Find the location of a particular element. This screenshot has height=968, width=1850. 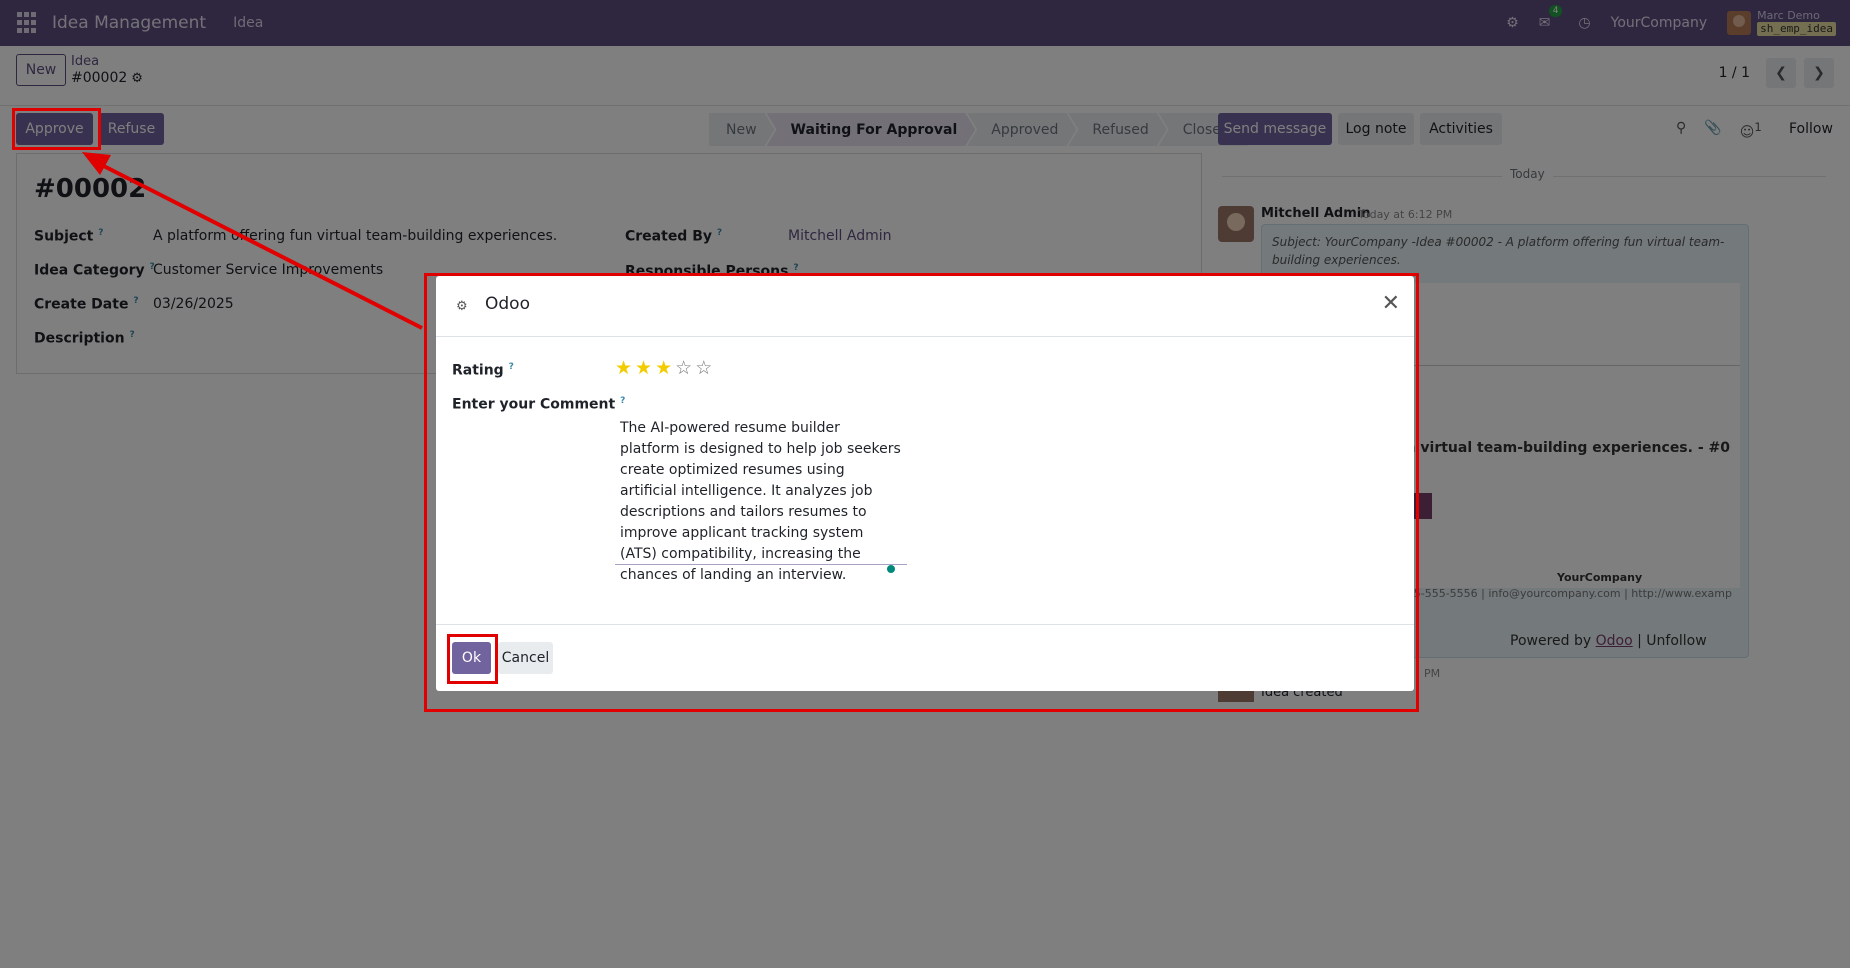

annotation-approve-highlight is located at coordinates (56, 129).